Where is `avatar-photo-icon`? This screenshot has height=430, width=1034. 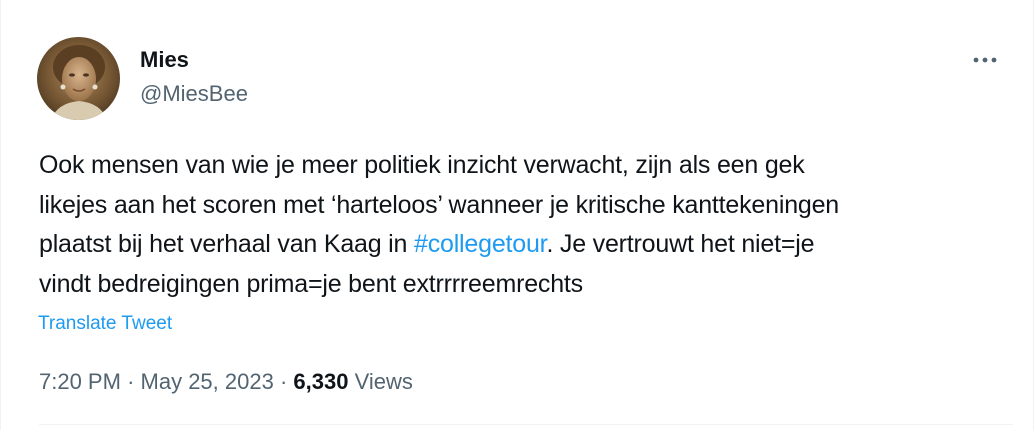 avatar-photo-icon is located at coordinates (78, 78).